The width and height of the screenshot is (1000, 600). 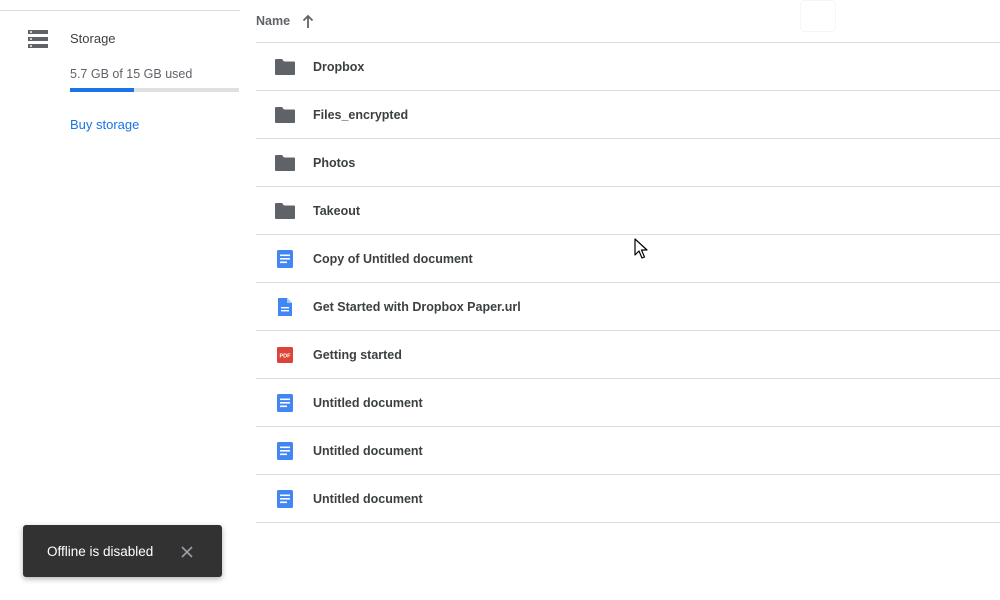 What do you see at coordinates (93, 38) in the screenshot?
I see `storage-label: Storage` at bounding box center [93, 38].